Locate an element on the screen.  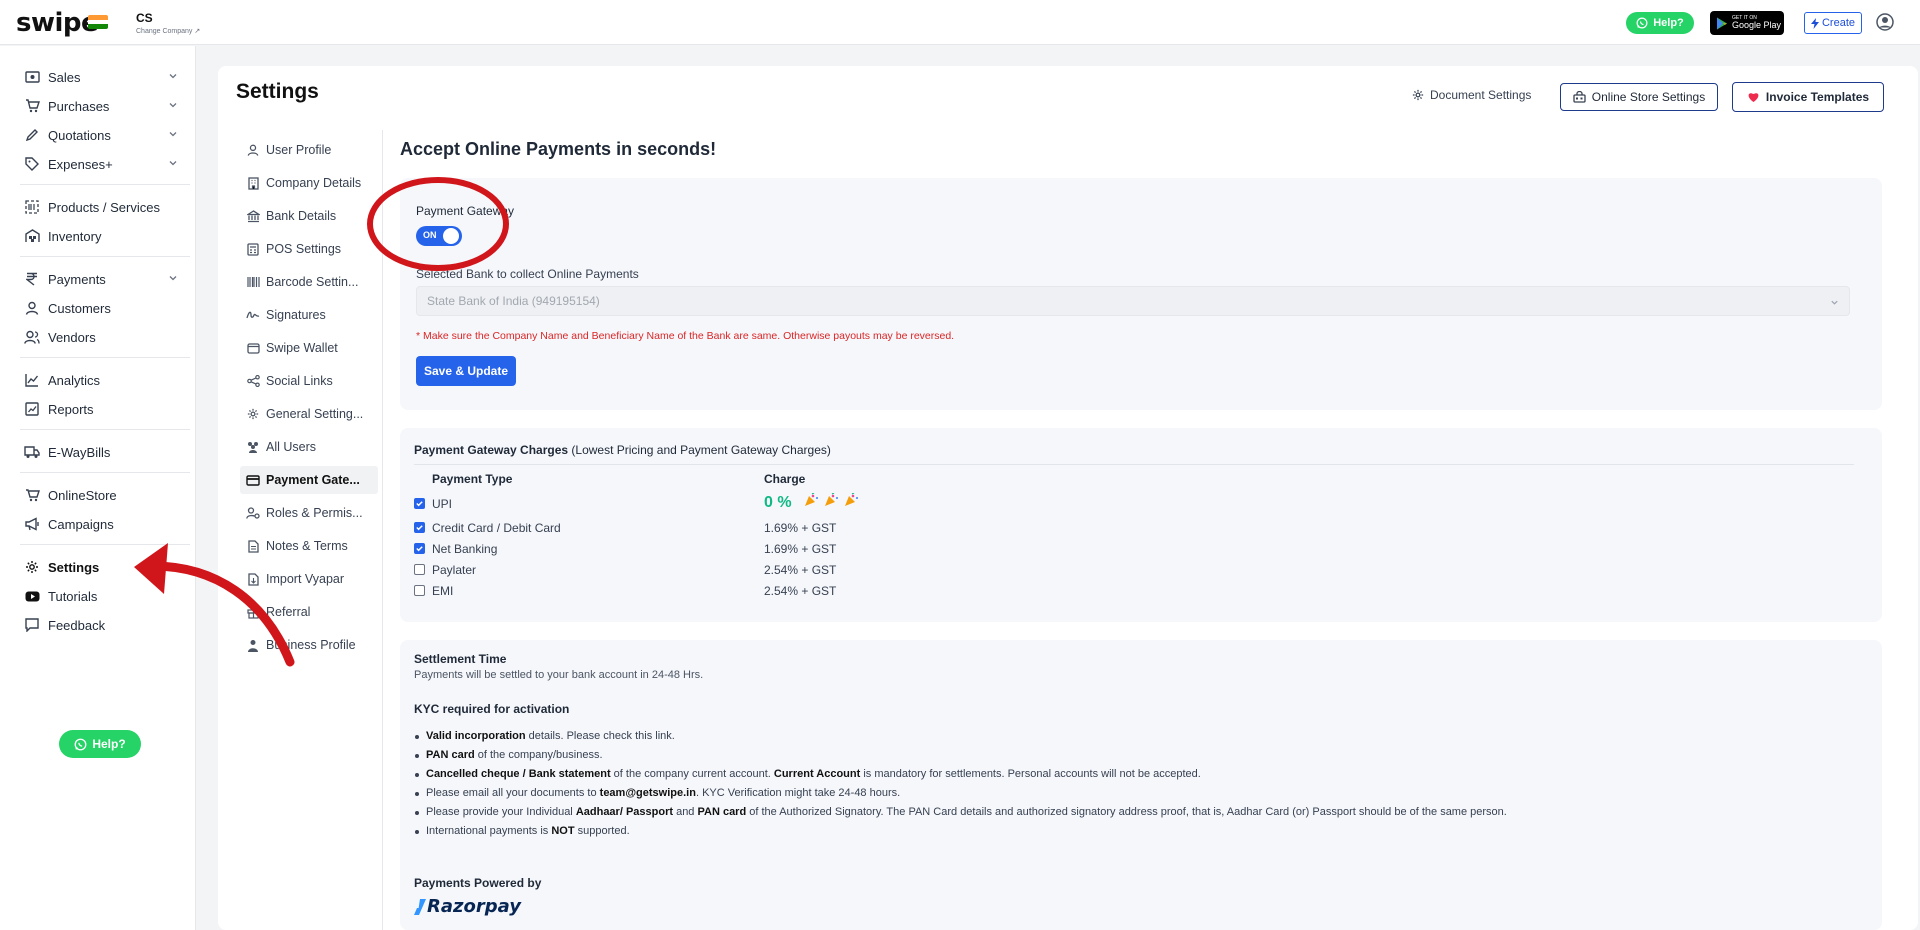
sidebar-item-sales: Sales is located at coordinates (104, 77).